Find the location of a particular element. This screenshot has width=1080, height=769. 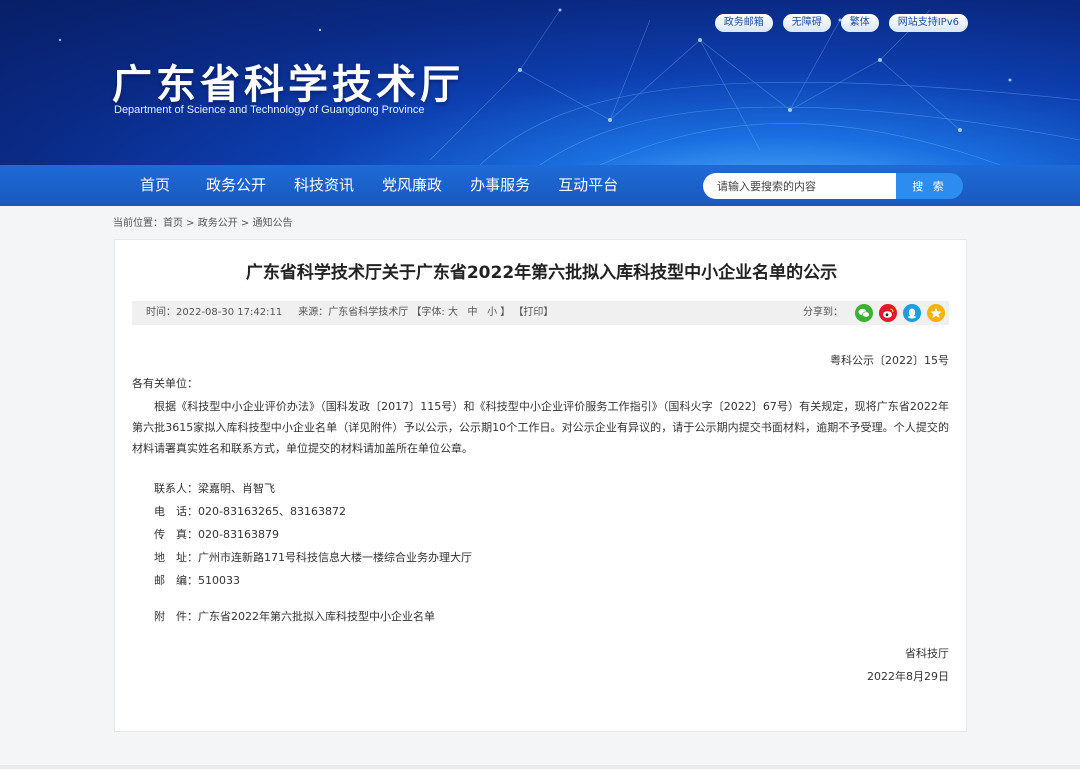

nav-item-services: 办事服务 is located at coordinates (500, 185).